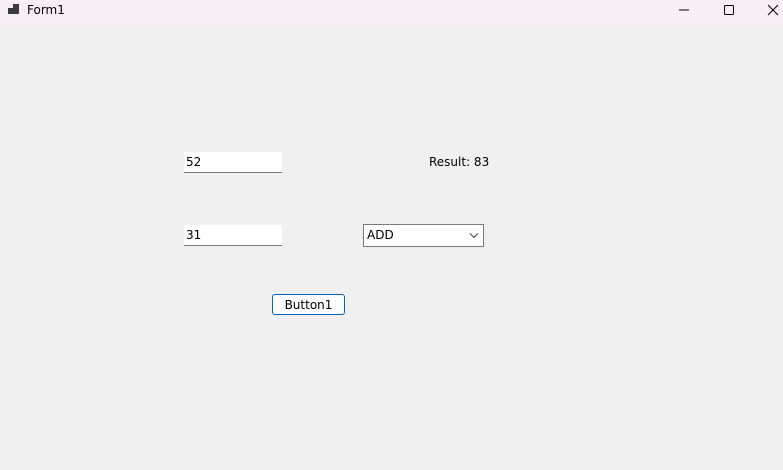  Describe the element at coordinates (391, 13) in the screenshot. I see `title-bar: Form1` at that location.